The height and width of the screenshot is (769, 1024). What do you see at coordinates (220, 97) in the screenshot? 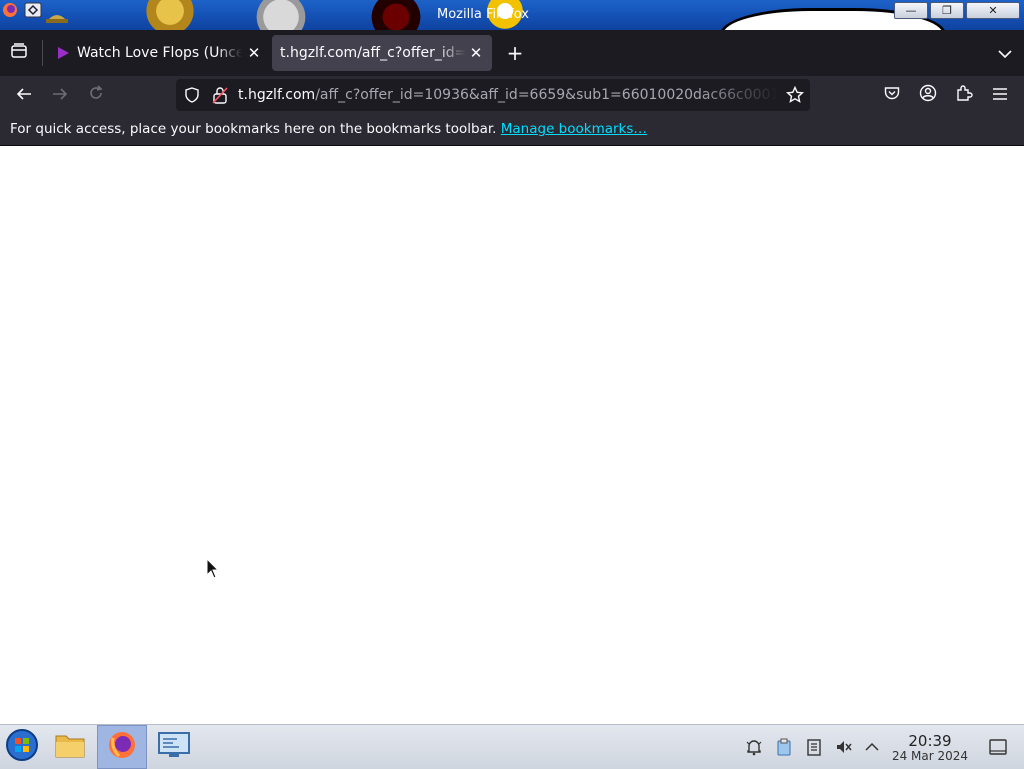
I see `insecure-lock-icon` at bounding box center [220, 97].